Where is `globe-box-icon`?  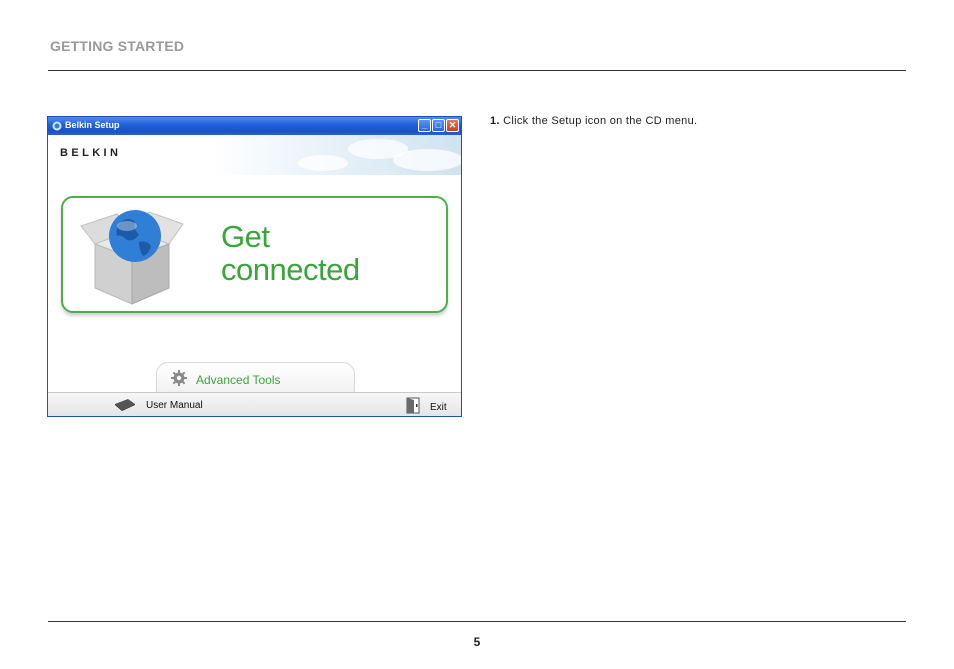 globe-box-icon is located at coordinates (132, 257).